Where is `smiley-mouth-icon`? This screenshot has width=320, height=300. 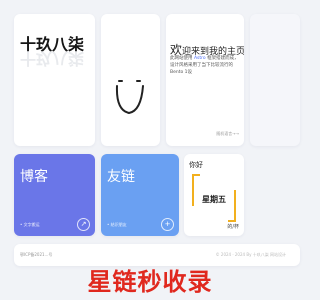 smiley-mouth-icon is located at coordinates (129, 100).